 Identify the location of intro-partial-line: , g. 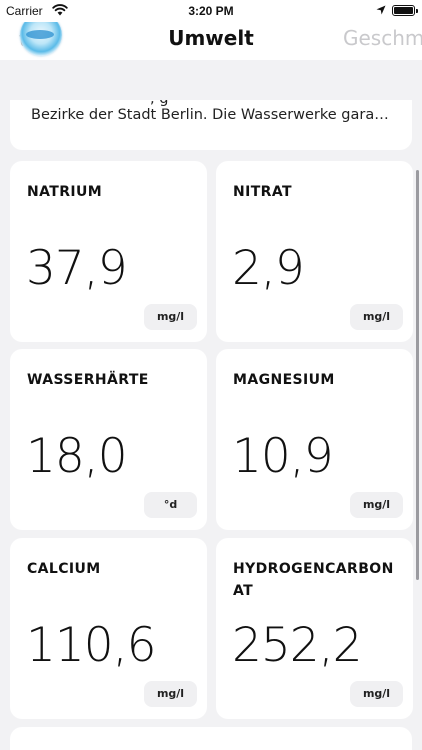
(159, 103).